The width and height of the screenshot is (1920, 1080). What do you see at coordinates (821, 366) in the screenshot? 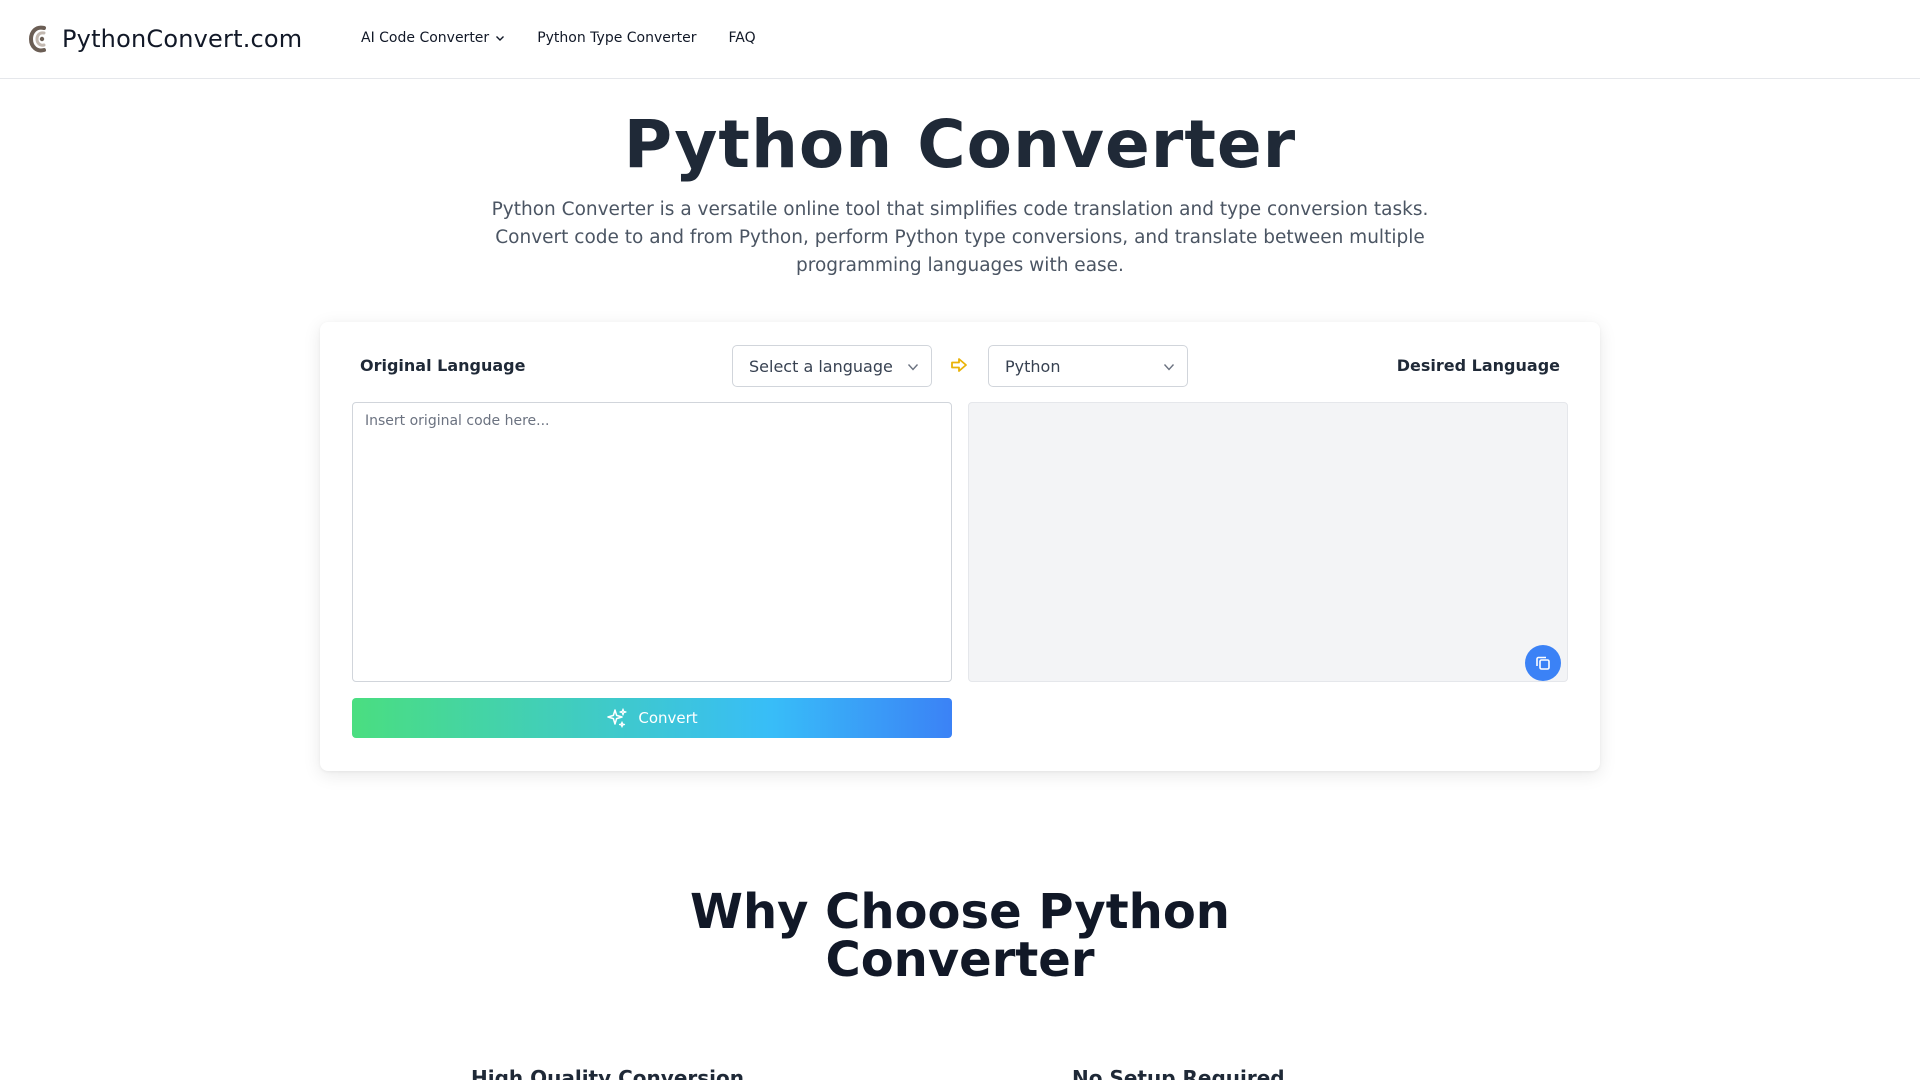
I see `source-language-value: Select a language` at bounding box center [821, 366].